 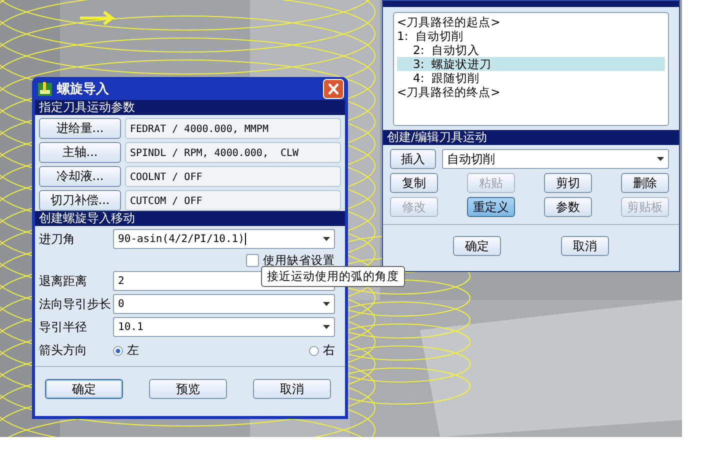 What do you see at coordinates (333, 276) in the screenshot?
I see `tooltip: 接近运动使用的弧的角度` at bounding box center [333, 276].